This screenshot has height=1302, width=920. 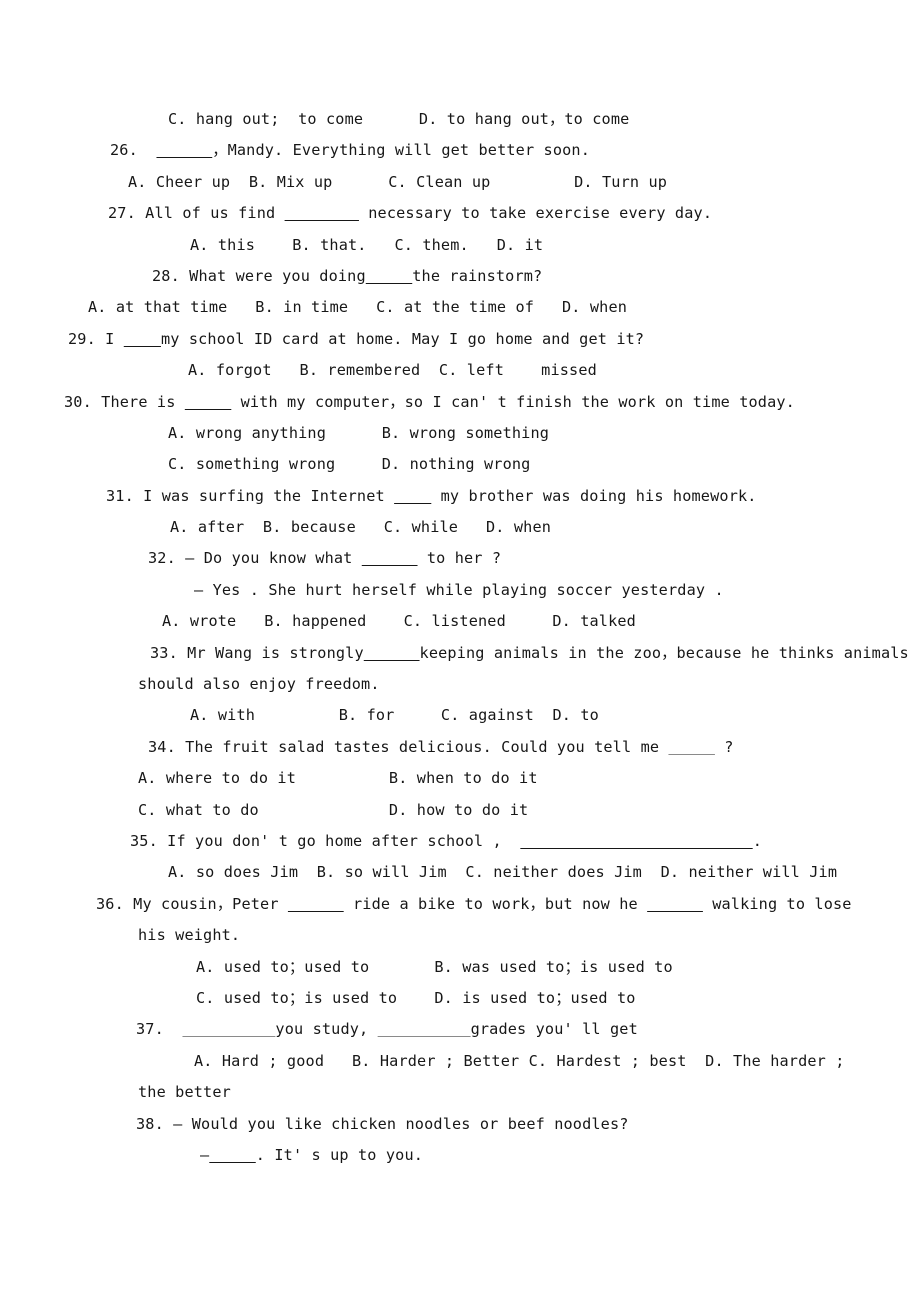 What do you see at coordinates (554, 1029) in the screenshot?
I see `line-text: grades you' ll get` at bounding box center [554, 1029].